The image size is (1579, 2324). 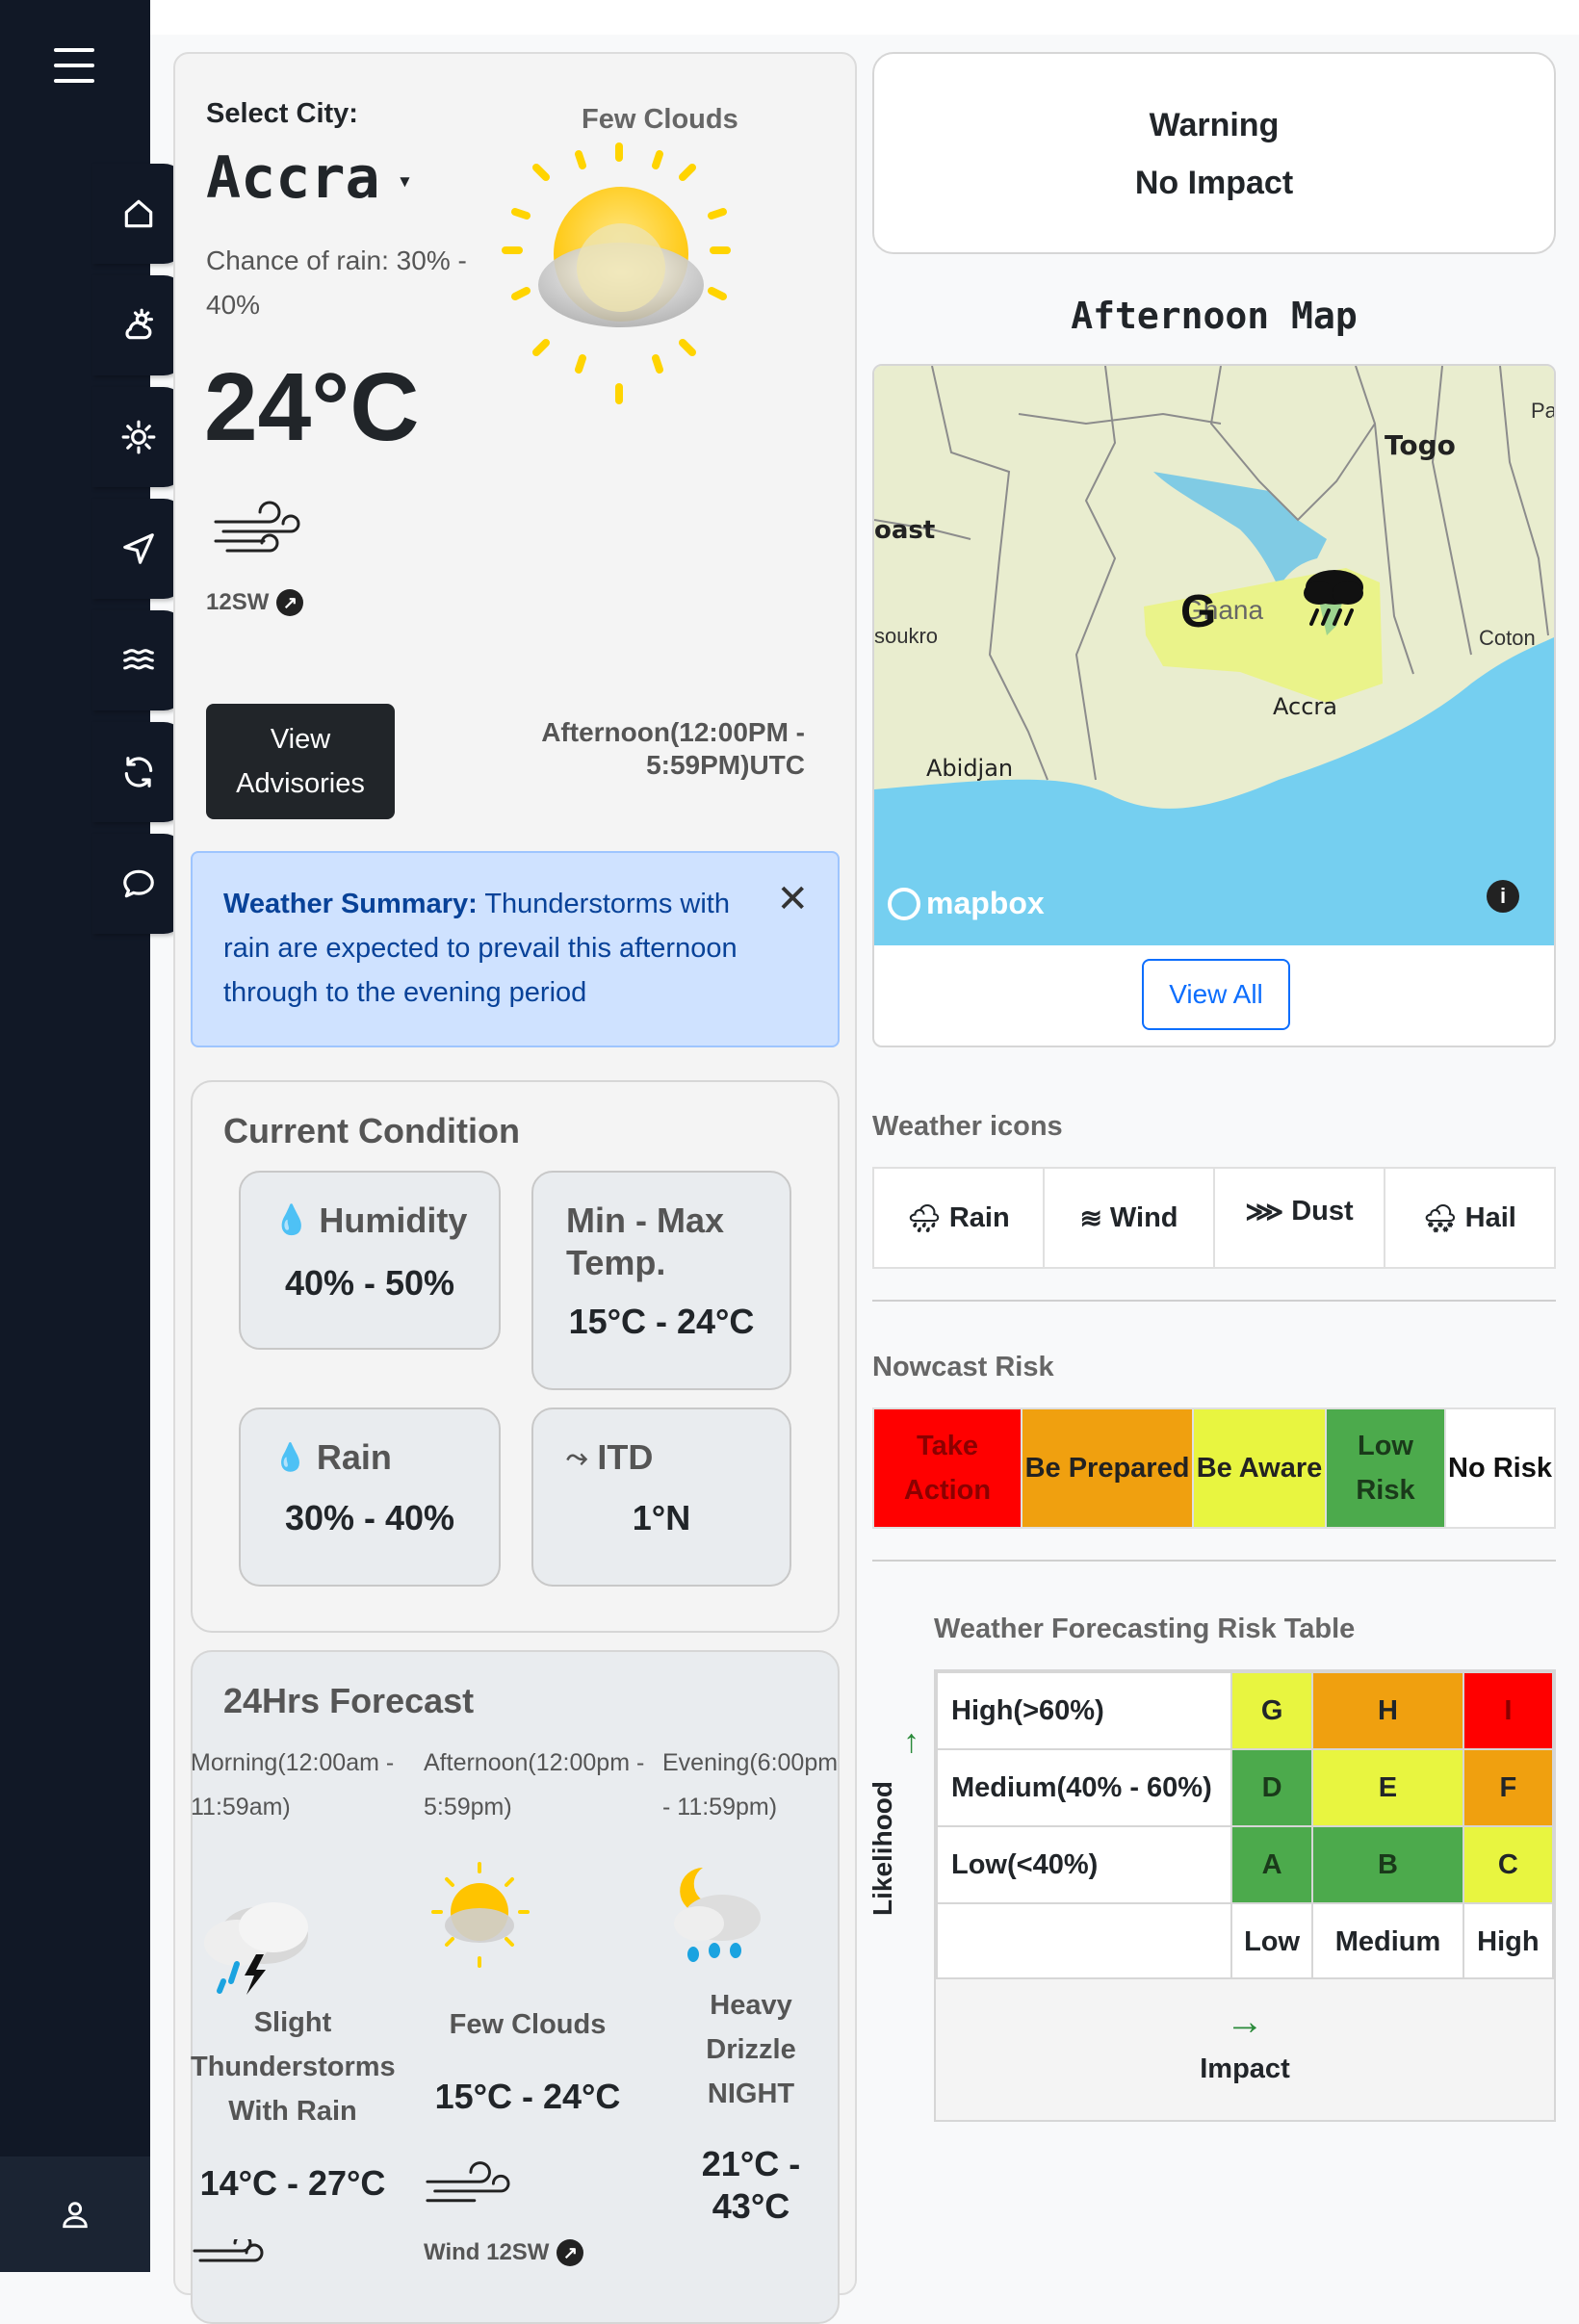 What do you see at coordinates (138, 660) in the screenshot?
I see `waves-icon` at bounding box center [138, 660].